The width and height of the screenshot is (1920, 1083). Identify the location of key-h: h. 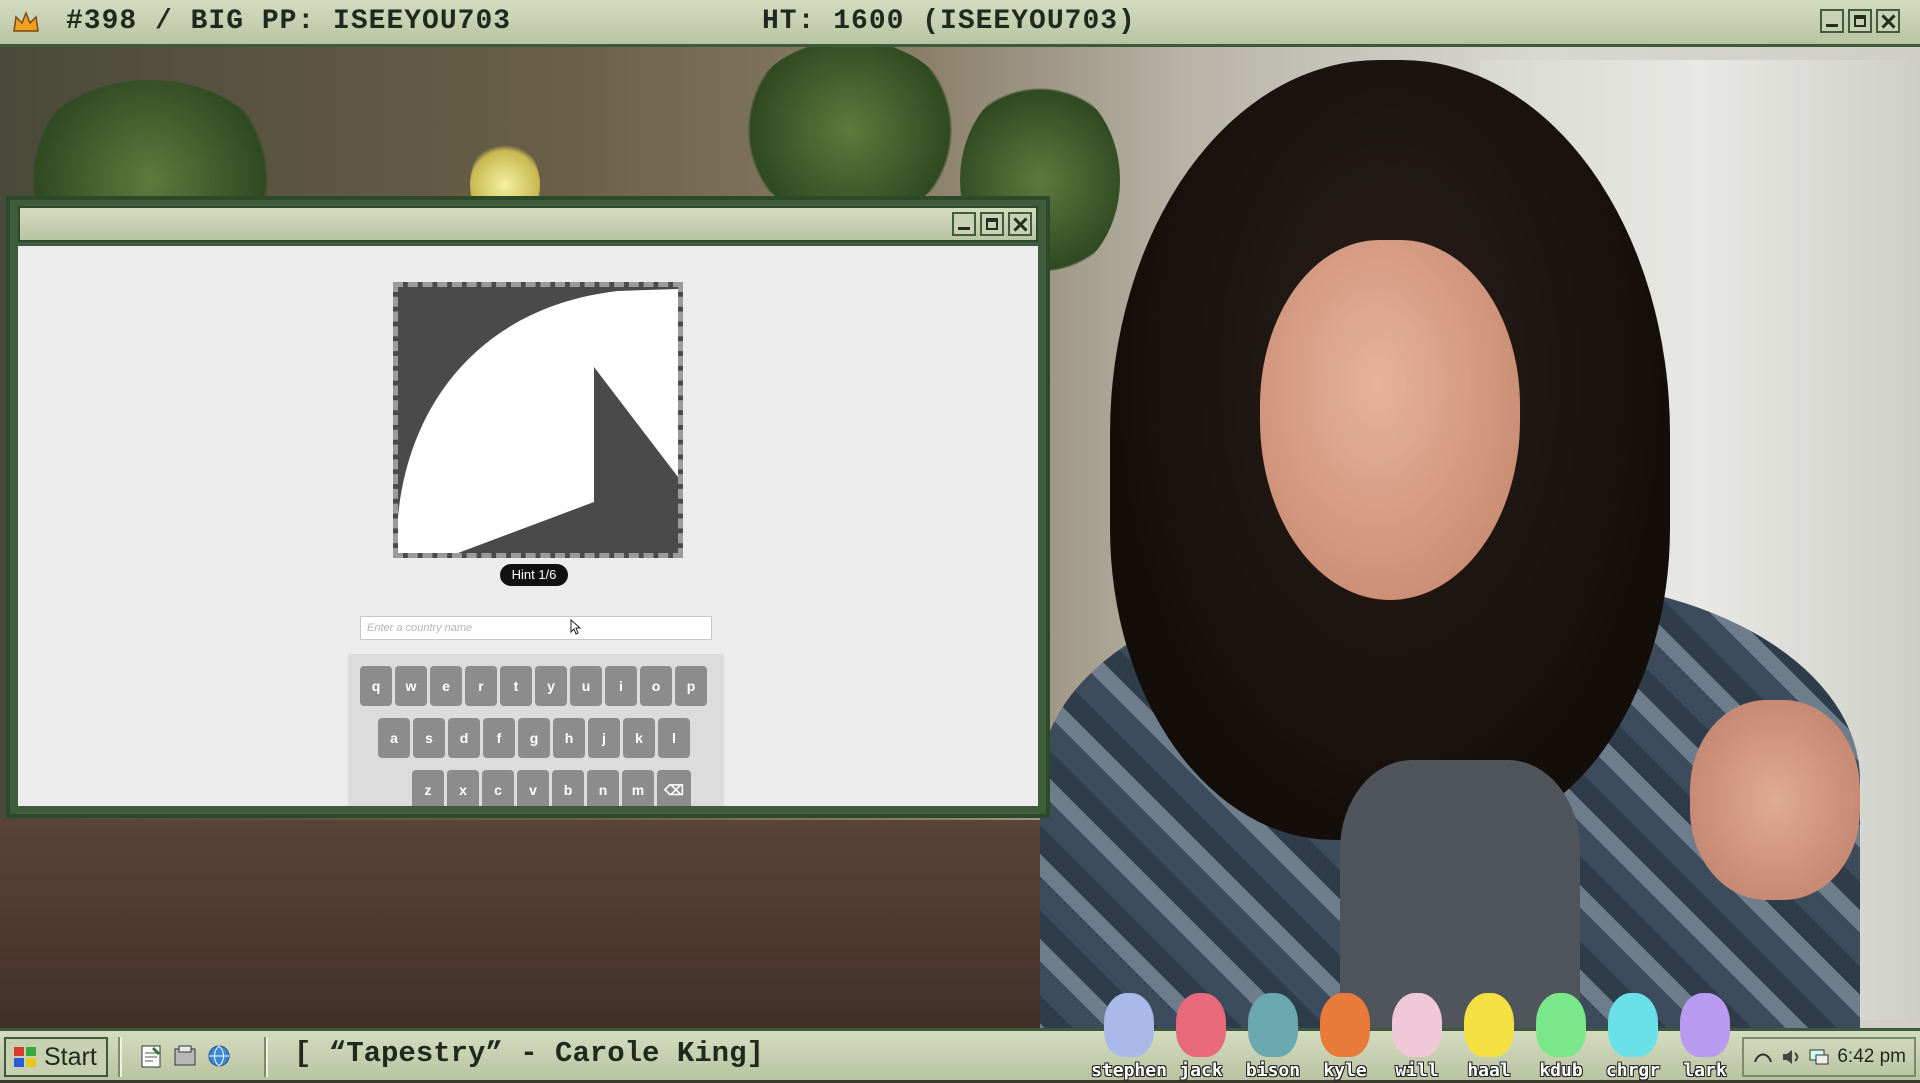
(569, 738).